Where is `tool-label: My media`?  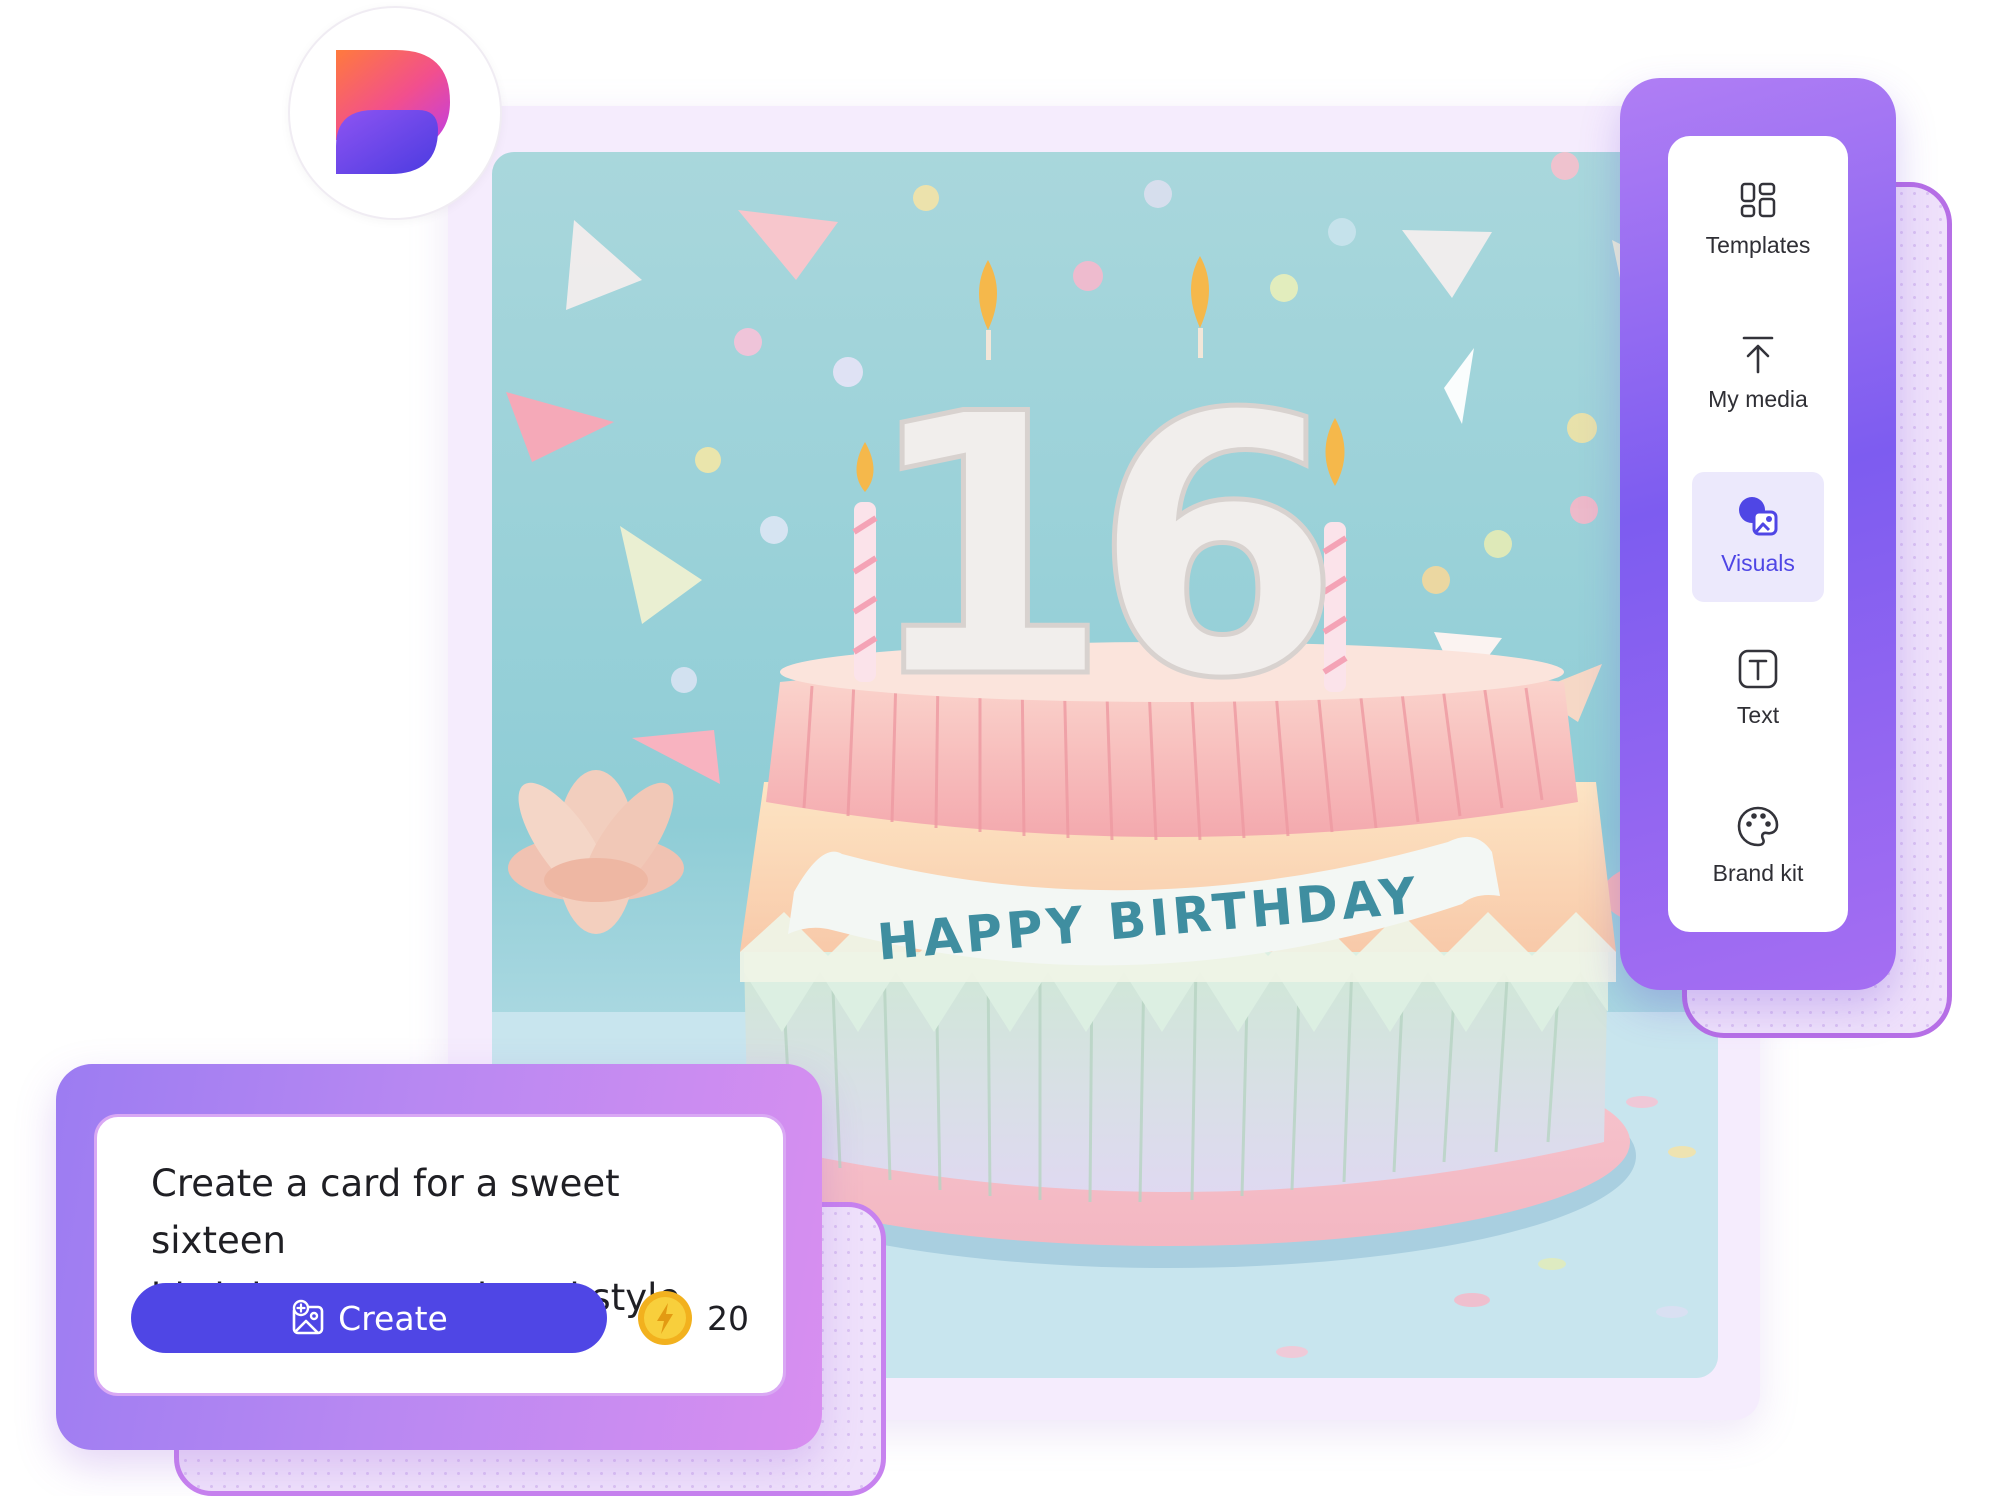
tool-label: My media is located at coordinates (1758, 399).